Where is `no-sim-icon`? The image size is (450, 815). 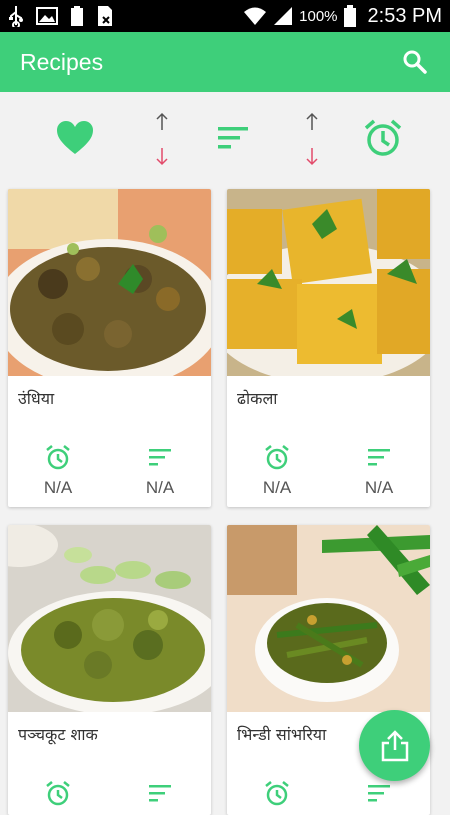
no-sim-icon is located at coordinates (105, 16).